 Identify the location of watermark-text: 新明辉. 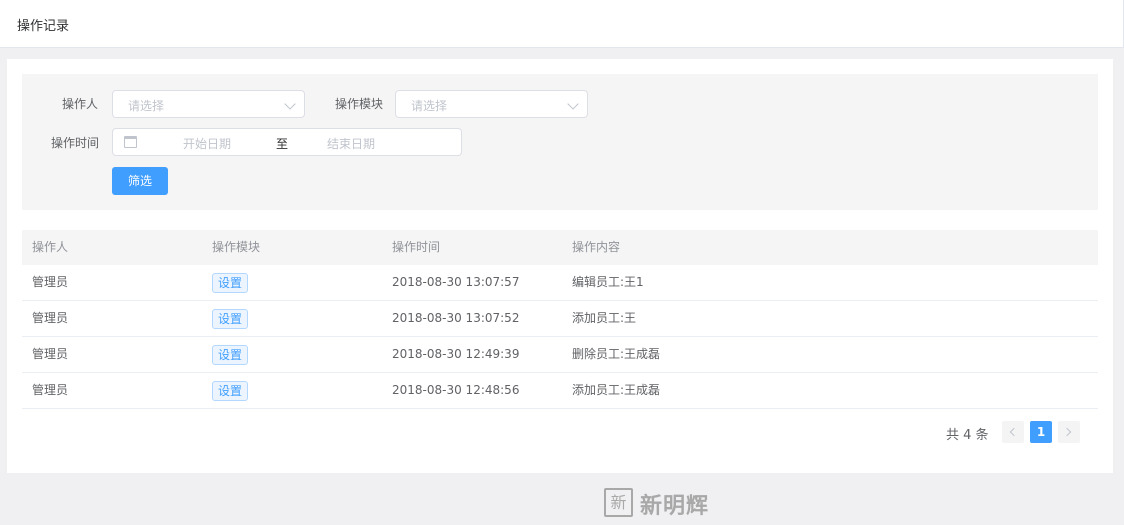
(675, 506).